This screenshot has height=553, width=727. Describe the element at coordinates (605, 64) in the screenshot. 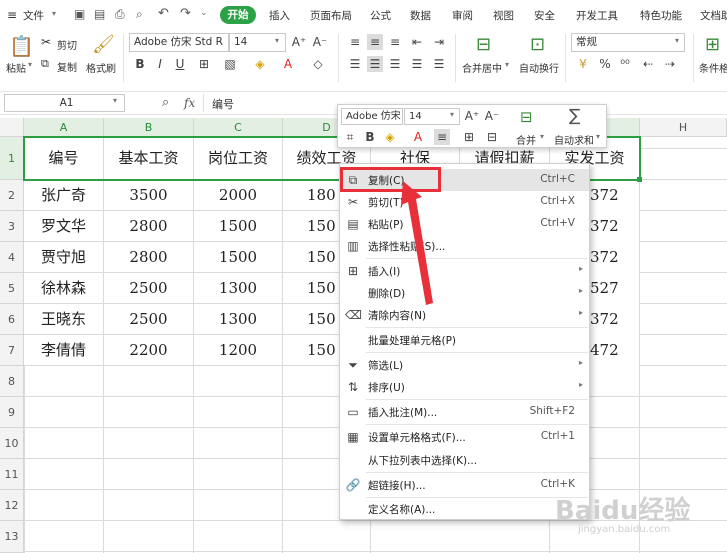

I see `percent-icon: %` at that location.